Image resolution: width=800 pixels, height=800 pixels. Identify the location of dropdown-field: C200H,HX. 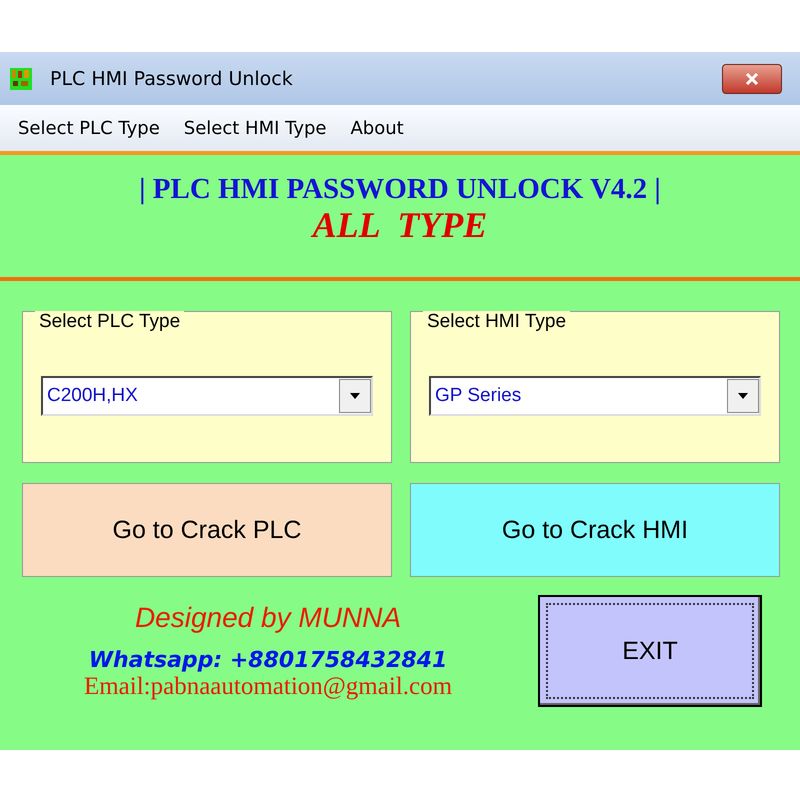
(207, 396).